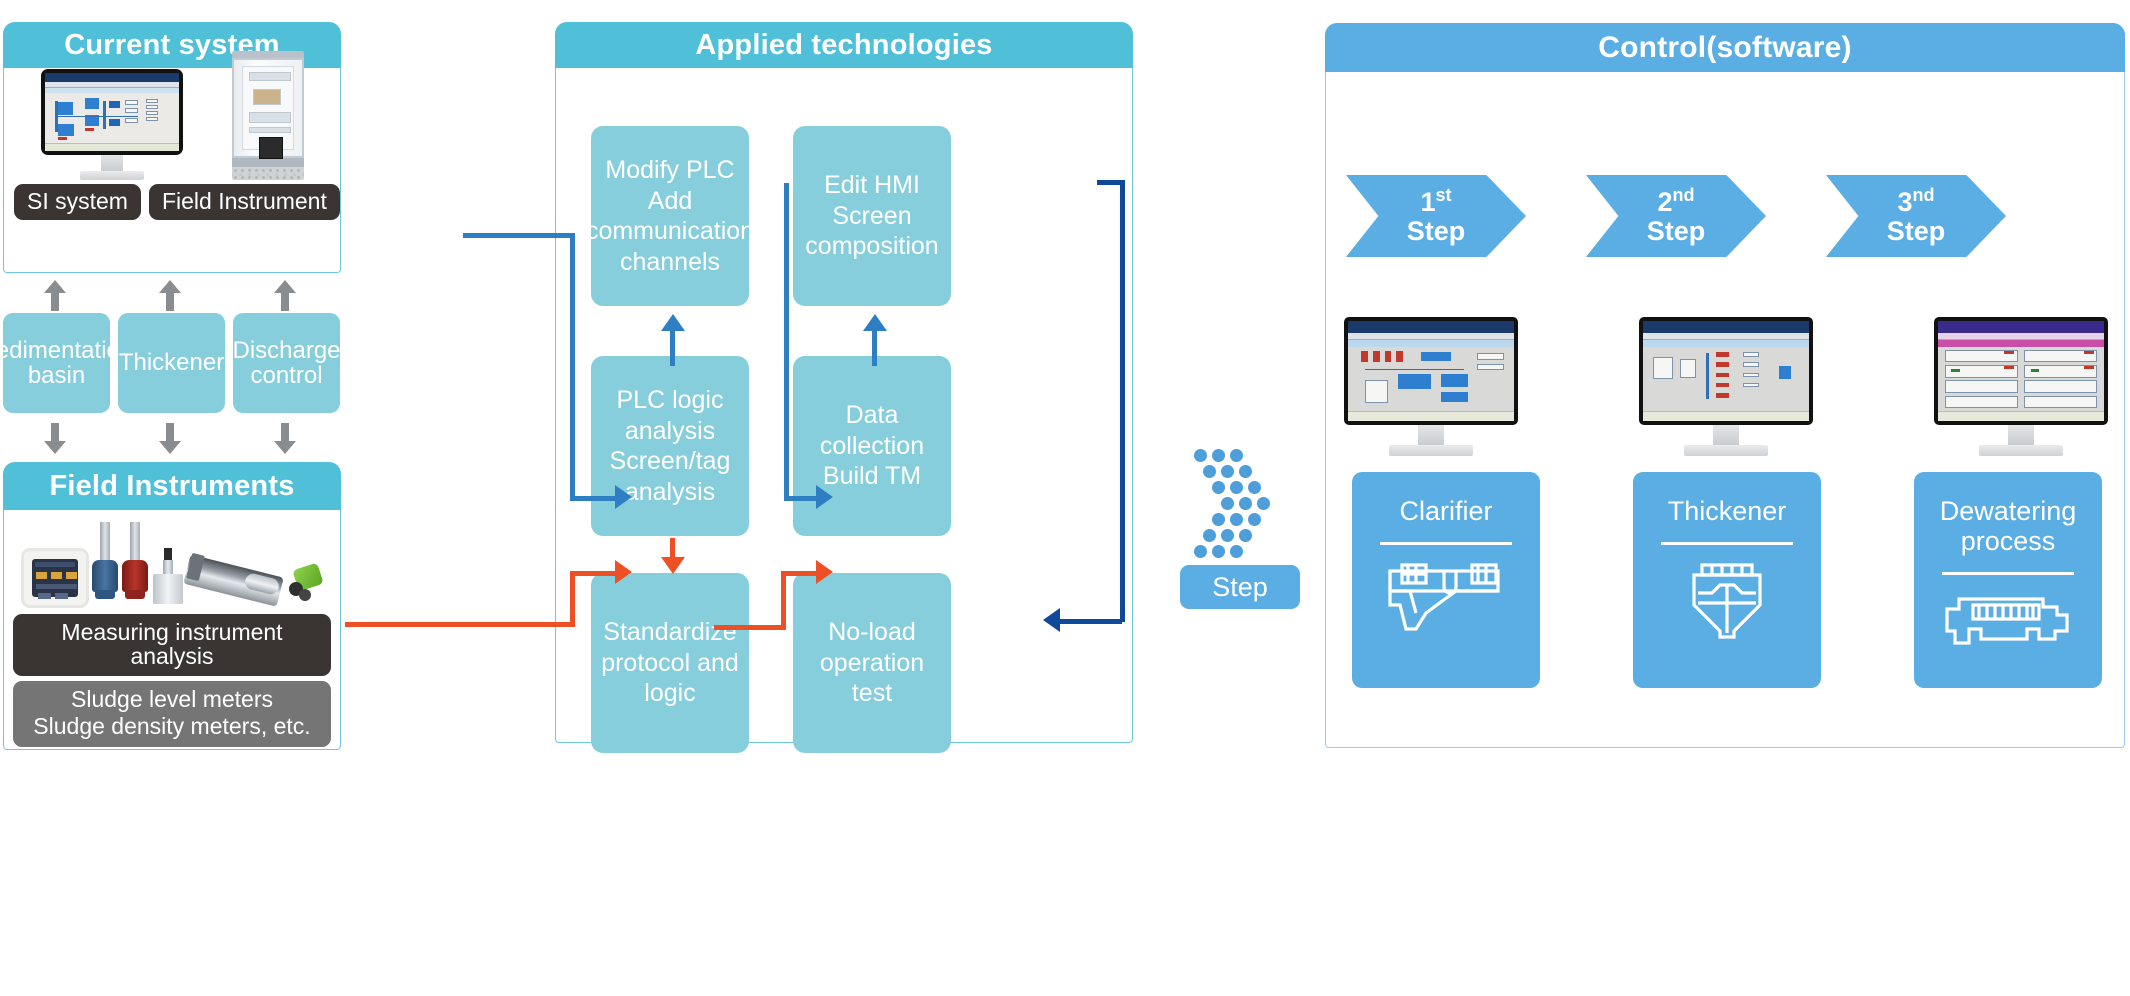  I want to click on tech-box-standardize: Standardize protocol and logic, so click(670, 663).